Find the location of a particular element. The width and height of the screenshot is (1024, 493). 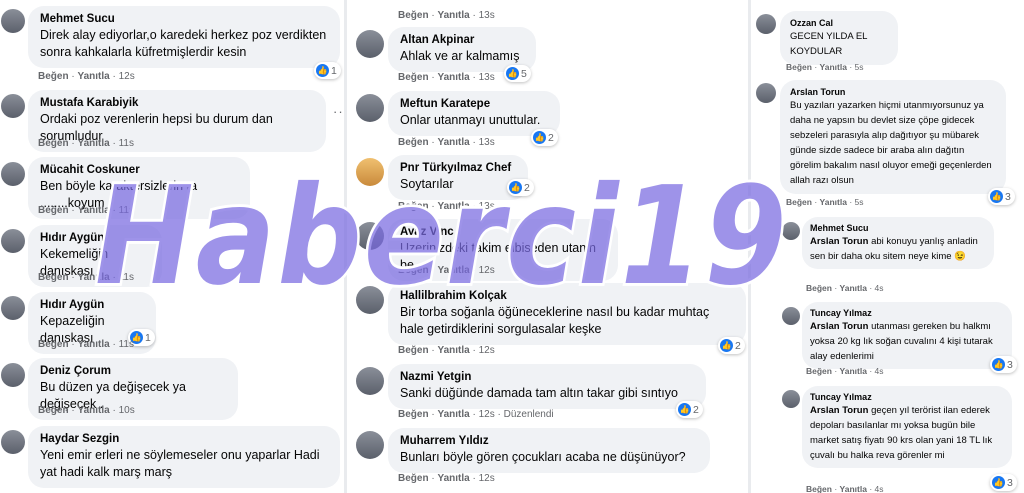

reaction-count: 👍 5 is located at coordinates (517, 73).